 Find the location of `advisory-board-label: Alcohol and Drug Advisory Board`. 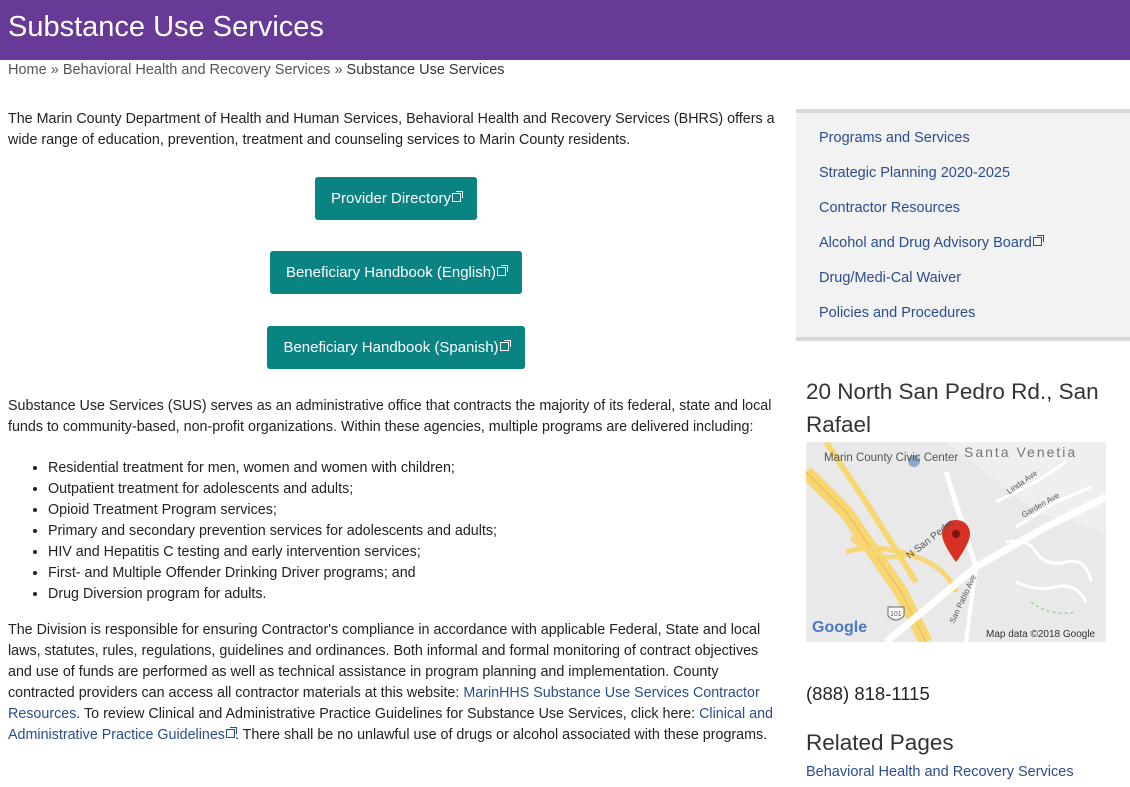

advisory-board-label: Alcohol and Drug Advisory Board is located at coordinates (925, 243).